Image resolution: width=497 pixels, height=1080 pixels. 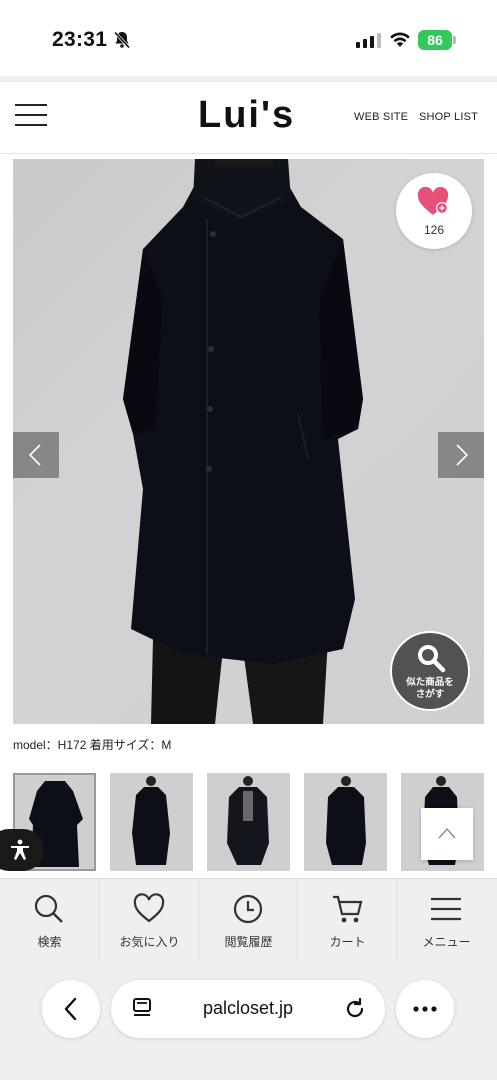 What do you see at coordinates (432, 659) in the screenshot?
I see `magnifier-icon` at bounding box center [432, 659].